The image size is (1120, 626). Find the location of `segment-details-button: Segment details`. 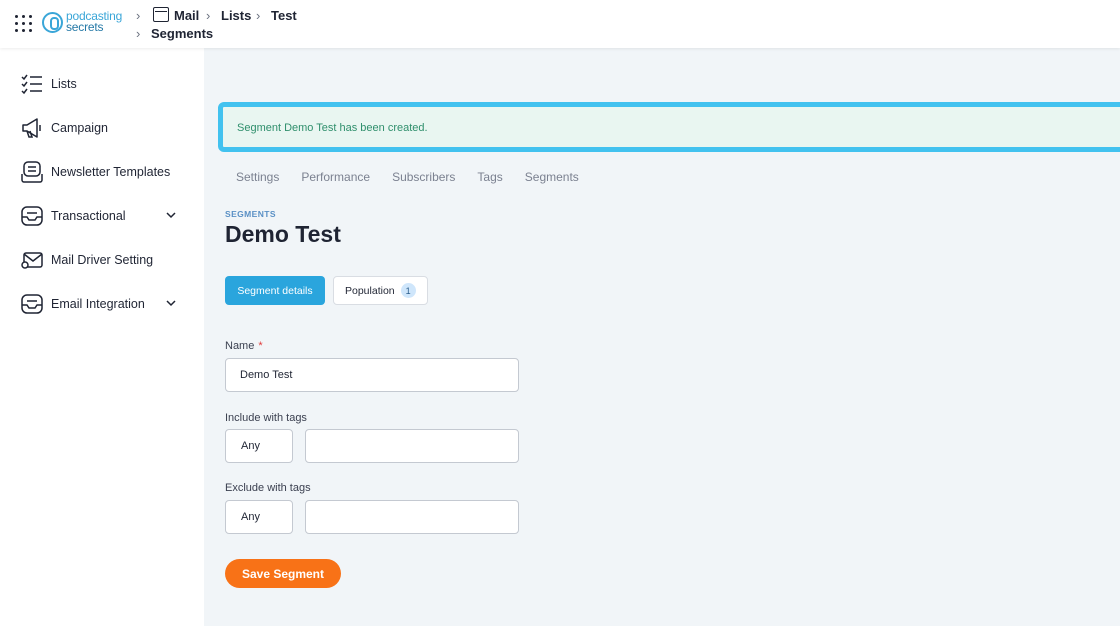

segment-details-button: Segment details is located at coordinates (275, 290).